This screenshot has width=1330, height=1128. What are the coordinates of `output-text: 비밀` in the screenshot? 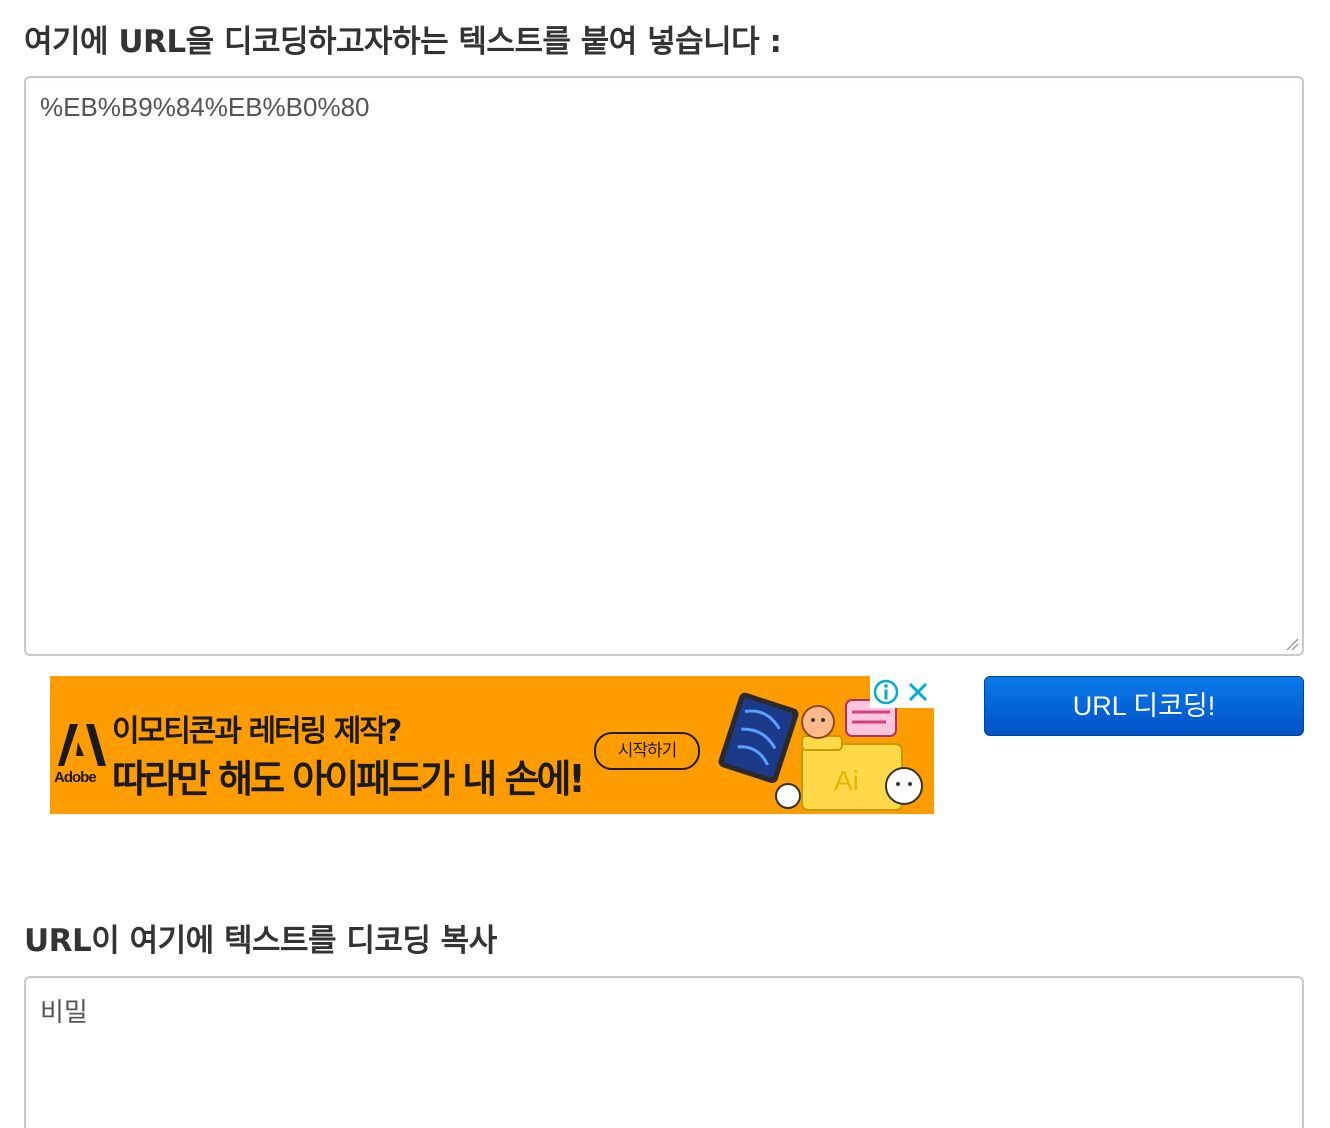 It's located at (64, 1012).